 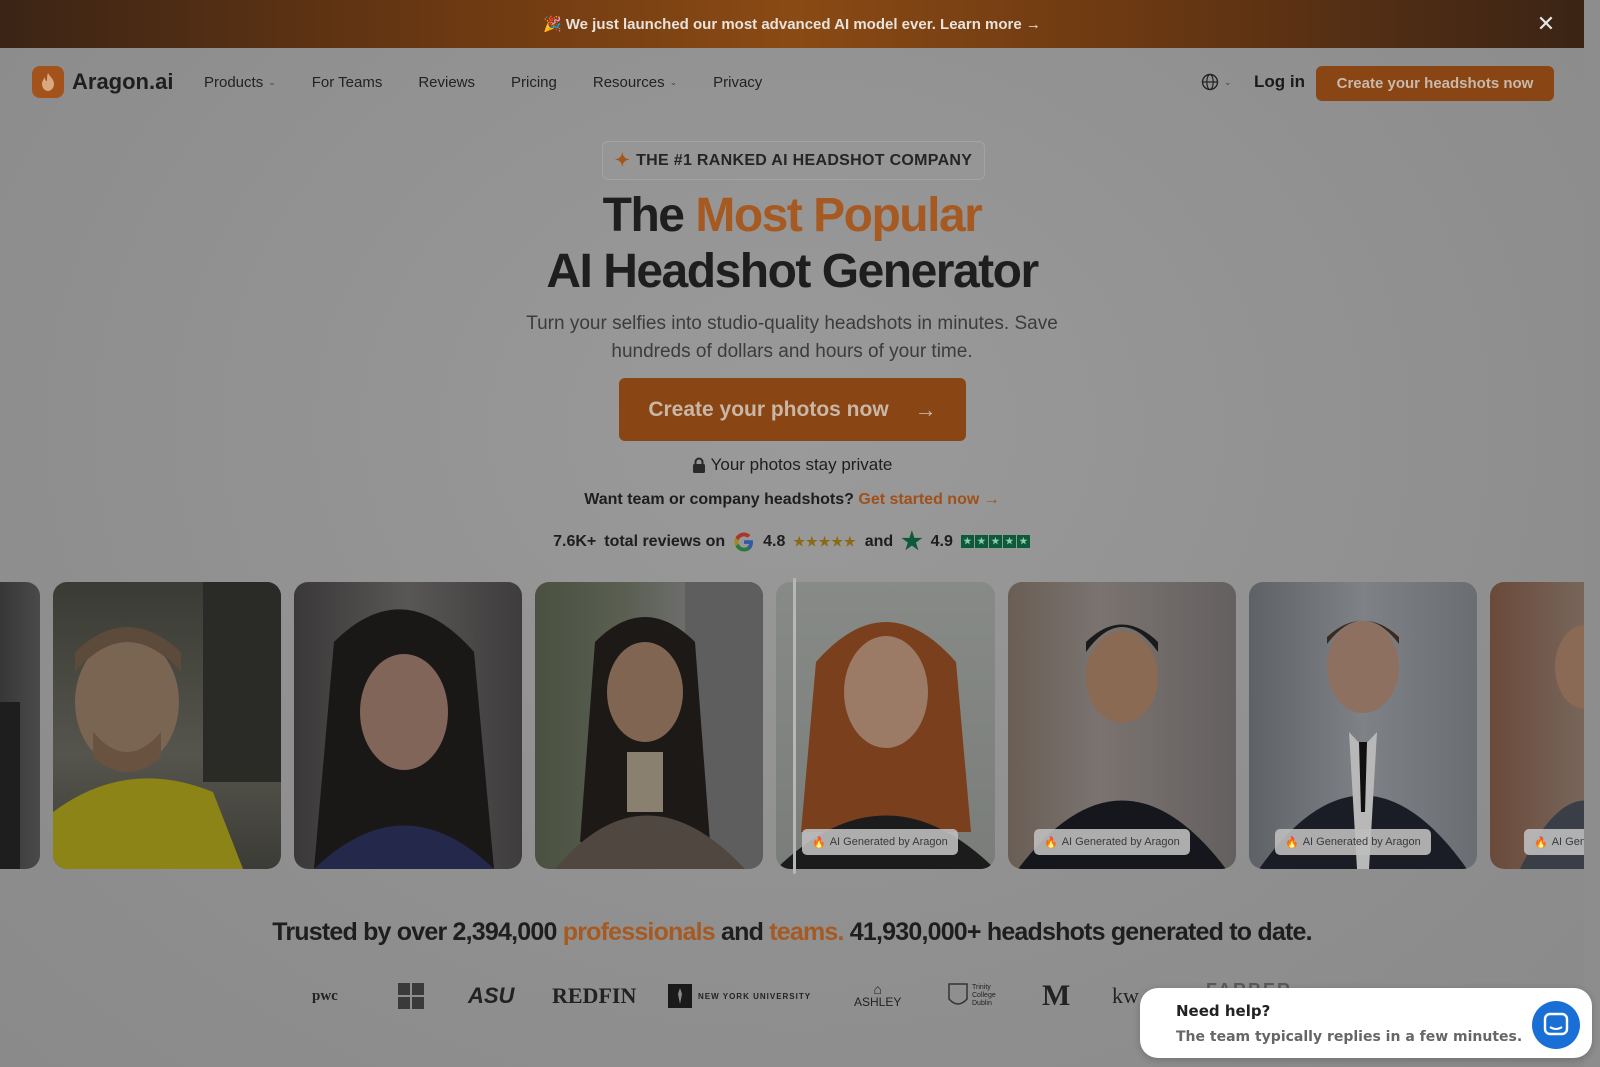 I want to click on nav-item-label: Reviews, so click(x=447, y=82).